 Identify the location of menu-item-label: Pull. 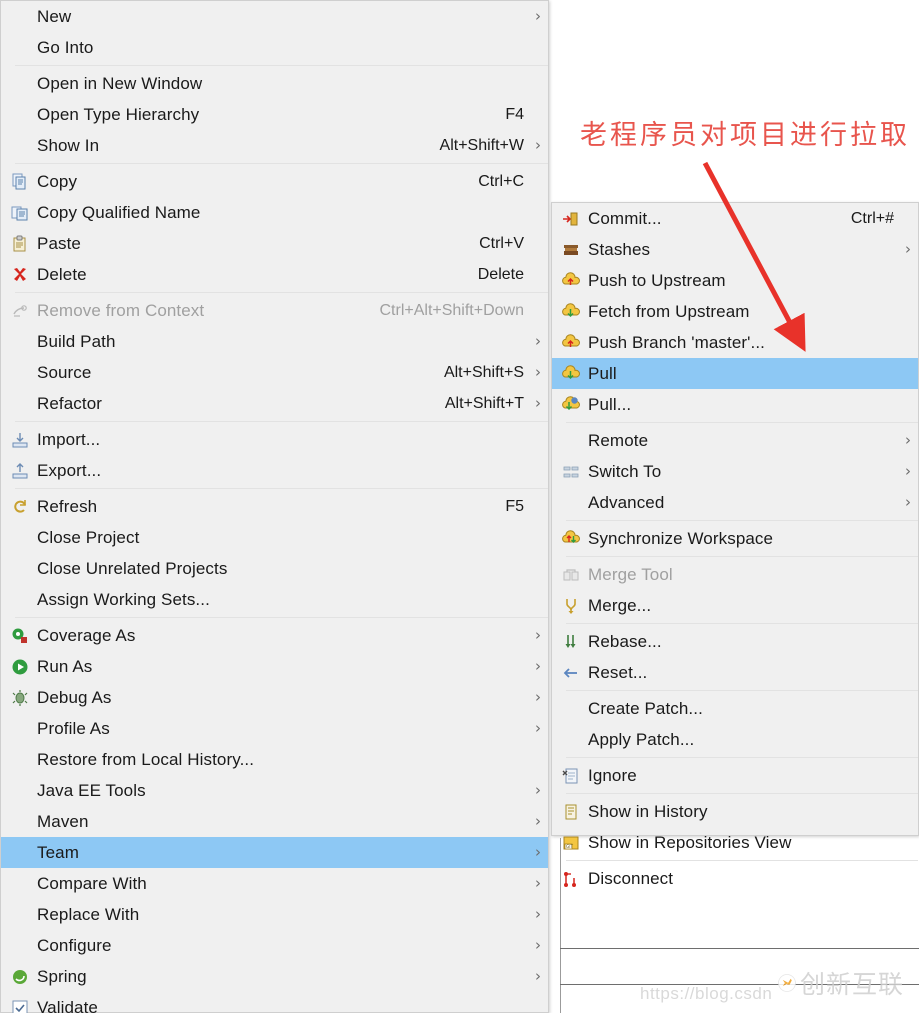
(602, 373).